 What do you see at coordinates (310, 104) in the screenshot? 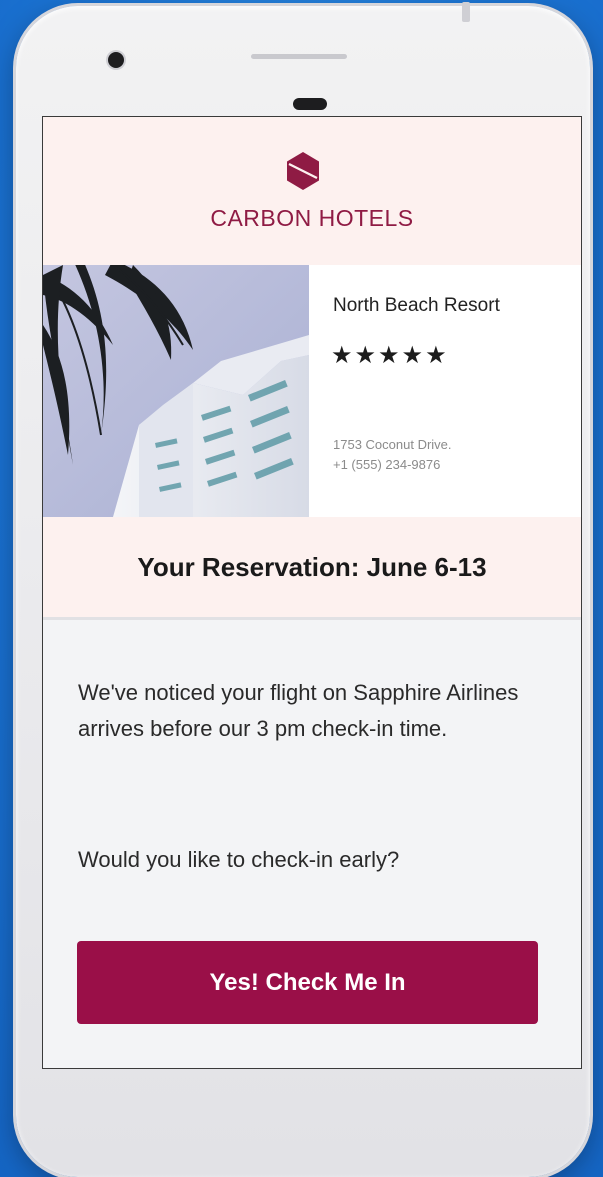
I see `proximity-sensor` at bounding box center [310, 104].